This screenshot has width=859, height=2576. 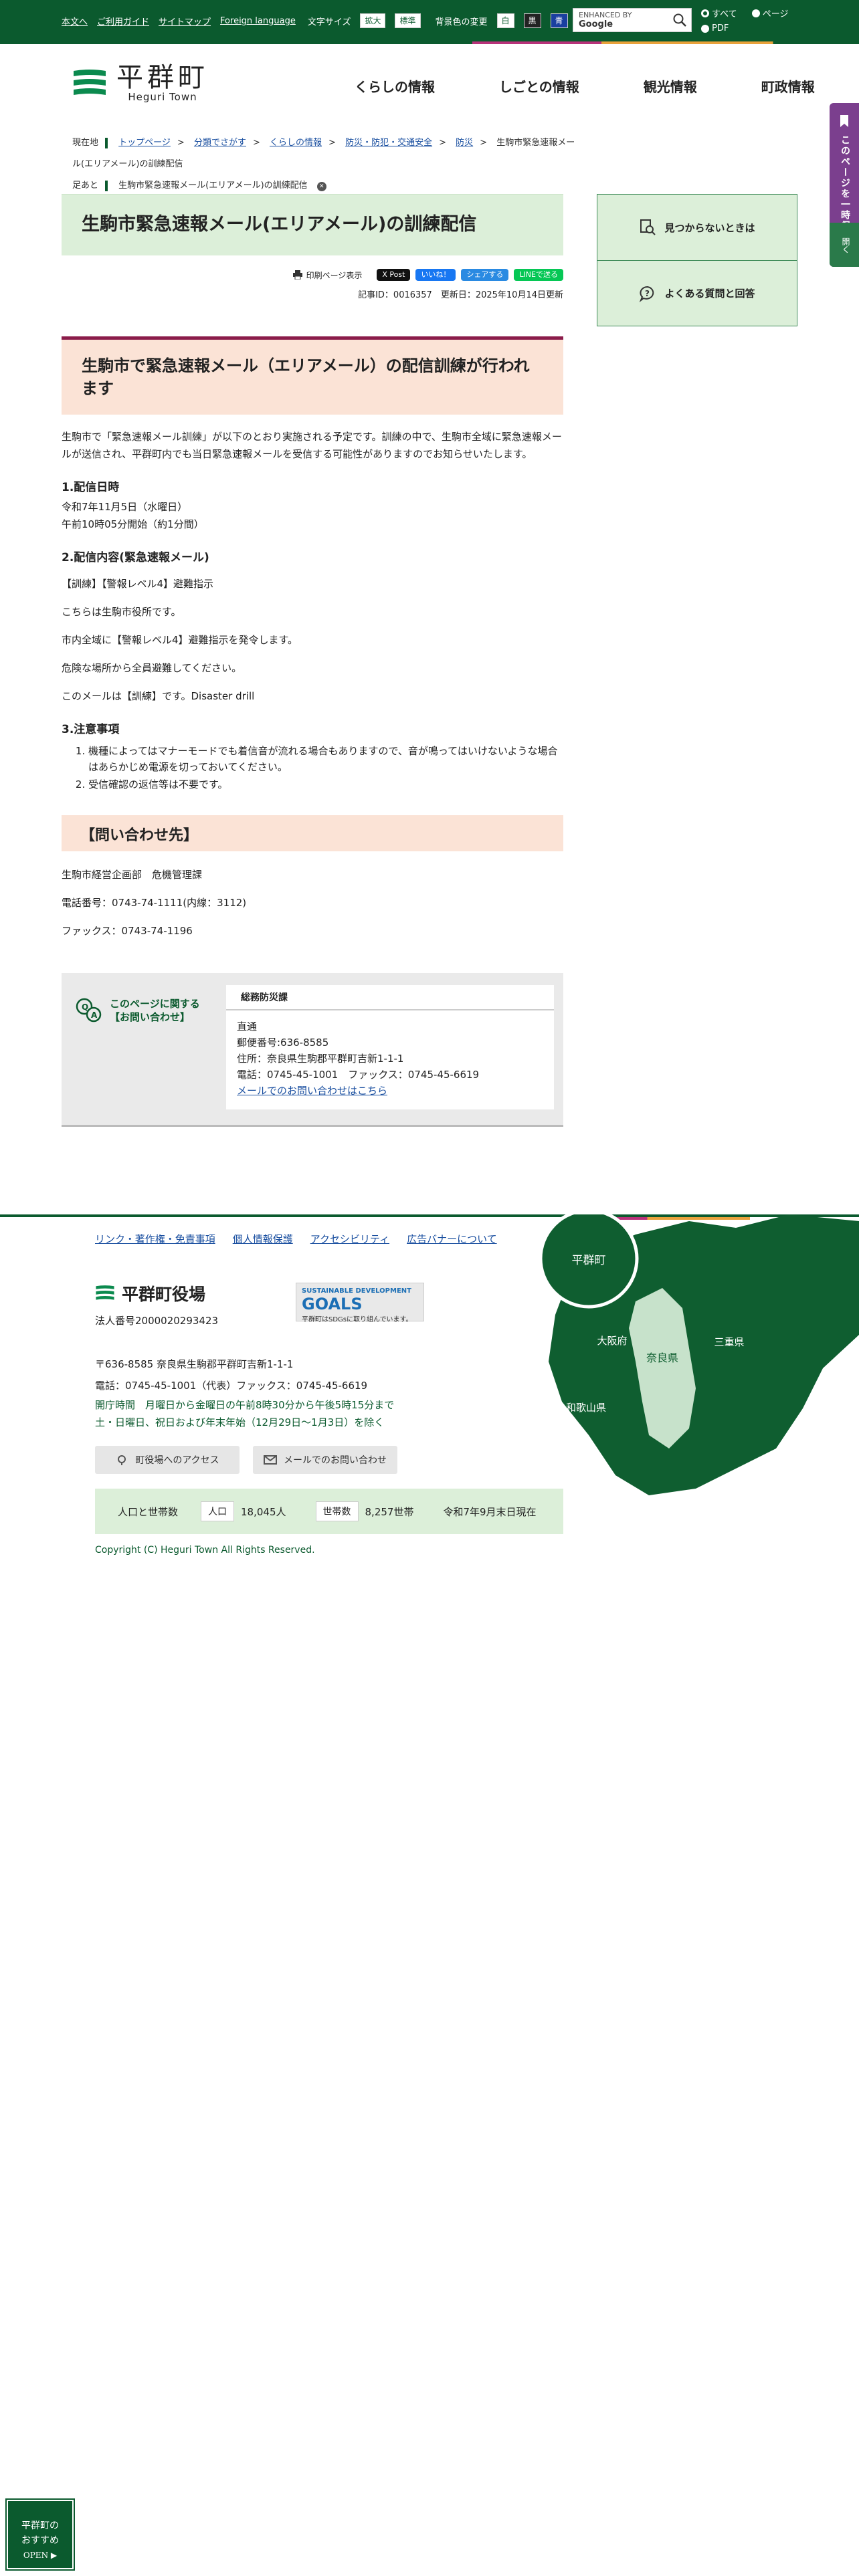 I want to click on content-line: 【訓練】【警報レベル4】避難指示, so click(x=138, y=584).